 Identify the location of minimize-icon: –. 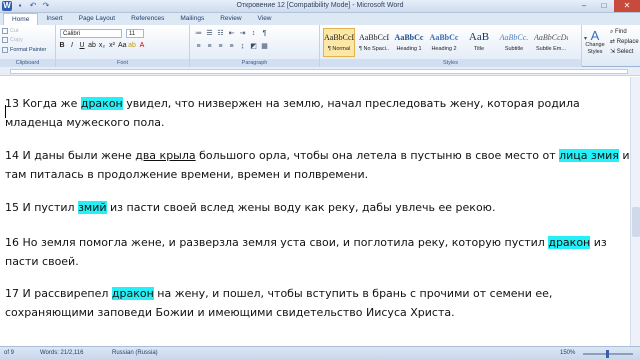
(584, 6).